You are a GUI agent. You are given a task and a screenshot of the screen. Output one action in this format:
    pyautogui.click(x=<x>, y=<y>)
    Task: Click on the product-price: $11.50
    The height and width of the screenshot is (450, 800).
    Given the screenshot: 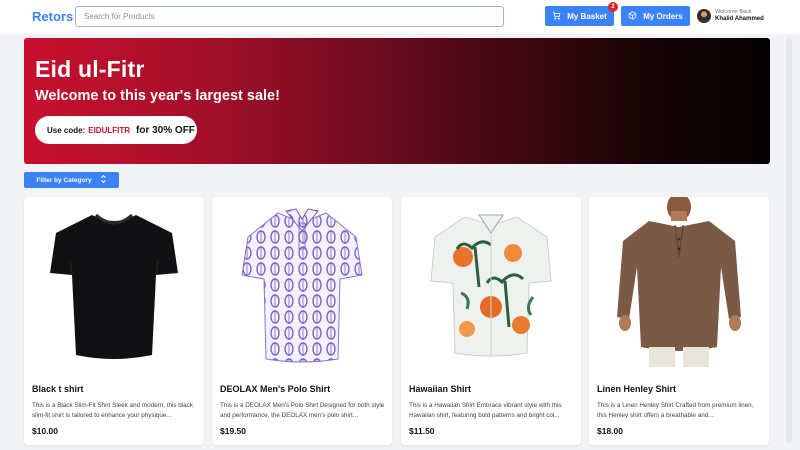 What is the action you would take?
    pyautogui.click(x=422, y=431)
    